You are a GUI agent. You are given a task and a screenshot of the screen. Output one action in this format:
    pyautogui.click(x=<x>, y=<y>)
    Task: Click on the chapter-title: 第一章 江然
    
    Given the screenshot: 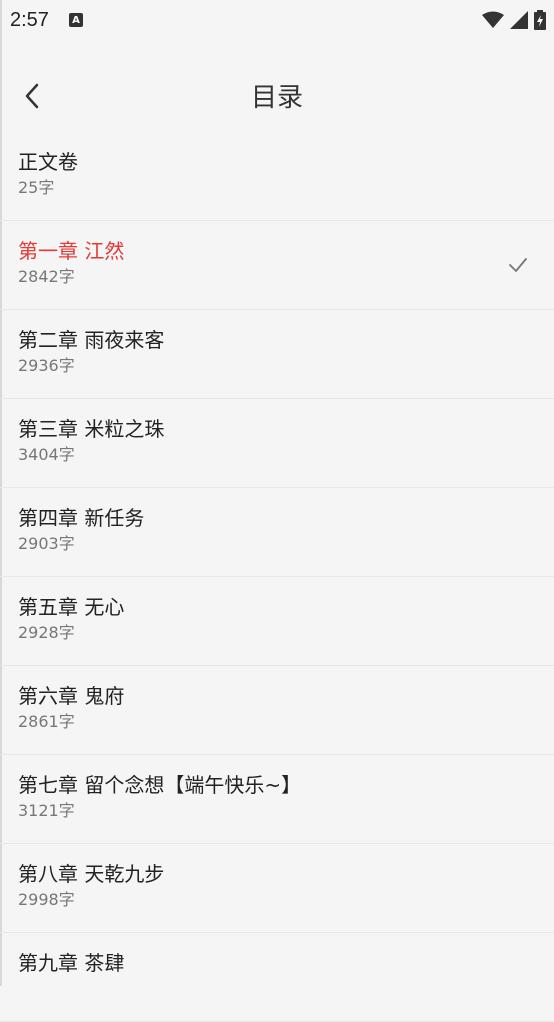 What is the action you would take?
    pyautogui.click(x=71, y=251)
    